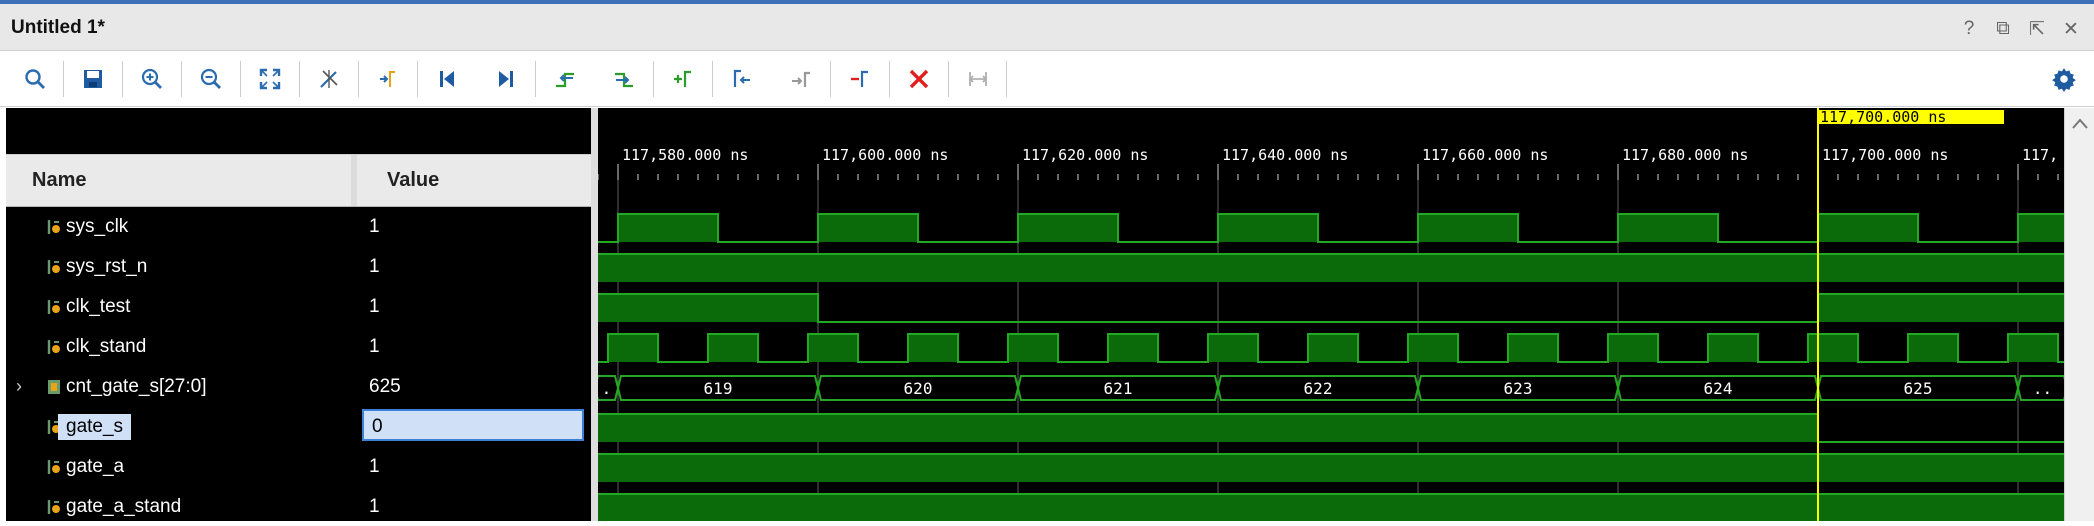 This screenshot has height=526, width=2094. Describe the element at coordinates (152, 79) in the screenshot. I see `zoom-in-icon` at that location.